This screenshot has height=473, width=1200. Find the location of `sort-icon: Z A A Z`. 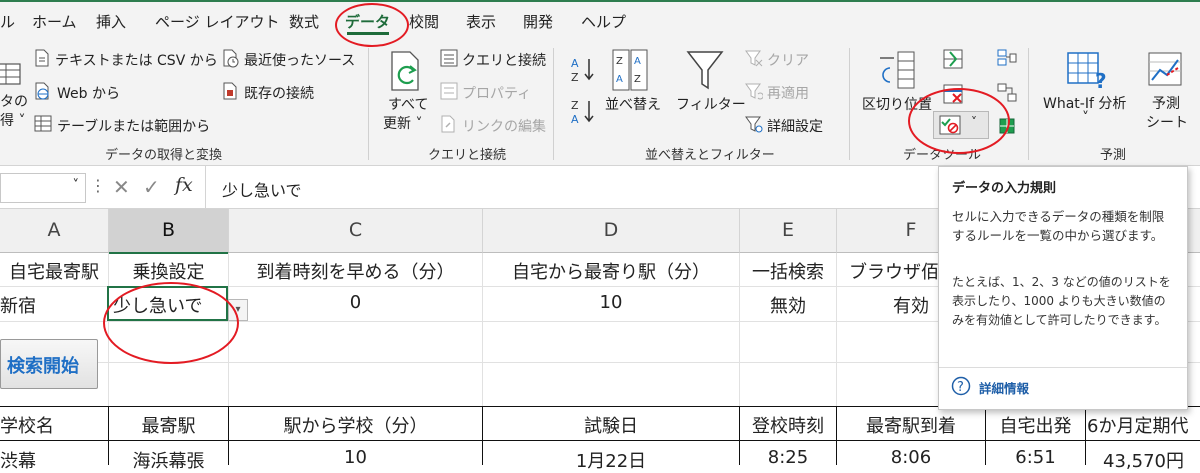

sort-icon: Z A A Z is located at coordinates (630, 70).